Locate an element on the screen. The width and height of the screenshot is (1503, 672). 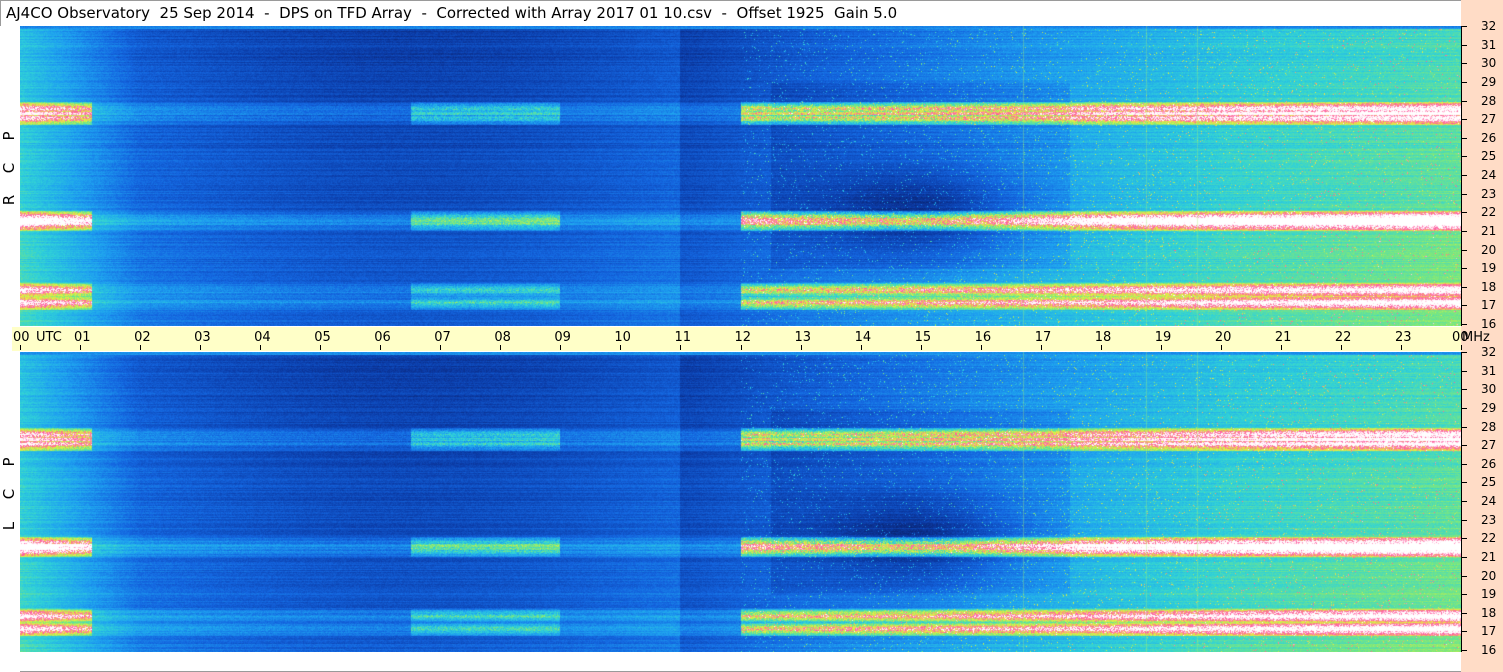
frequency-tick-label: 25 is located at coordinates (1489, 156).